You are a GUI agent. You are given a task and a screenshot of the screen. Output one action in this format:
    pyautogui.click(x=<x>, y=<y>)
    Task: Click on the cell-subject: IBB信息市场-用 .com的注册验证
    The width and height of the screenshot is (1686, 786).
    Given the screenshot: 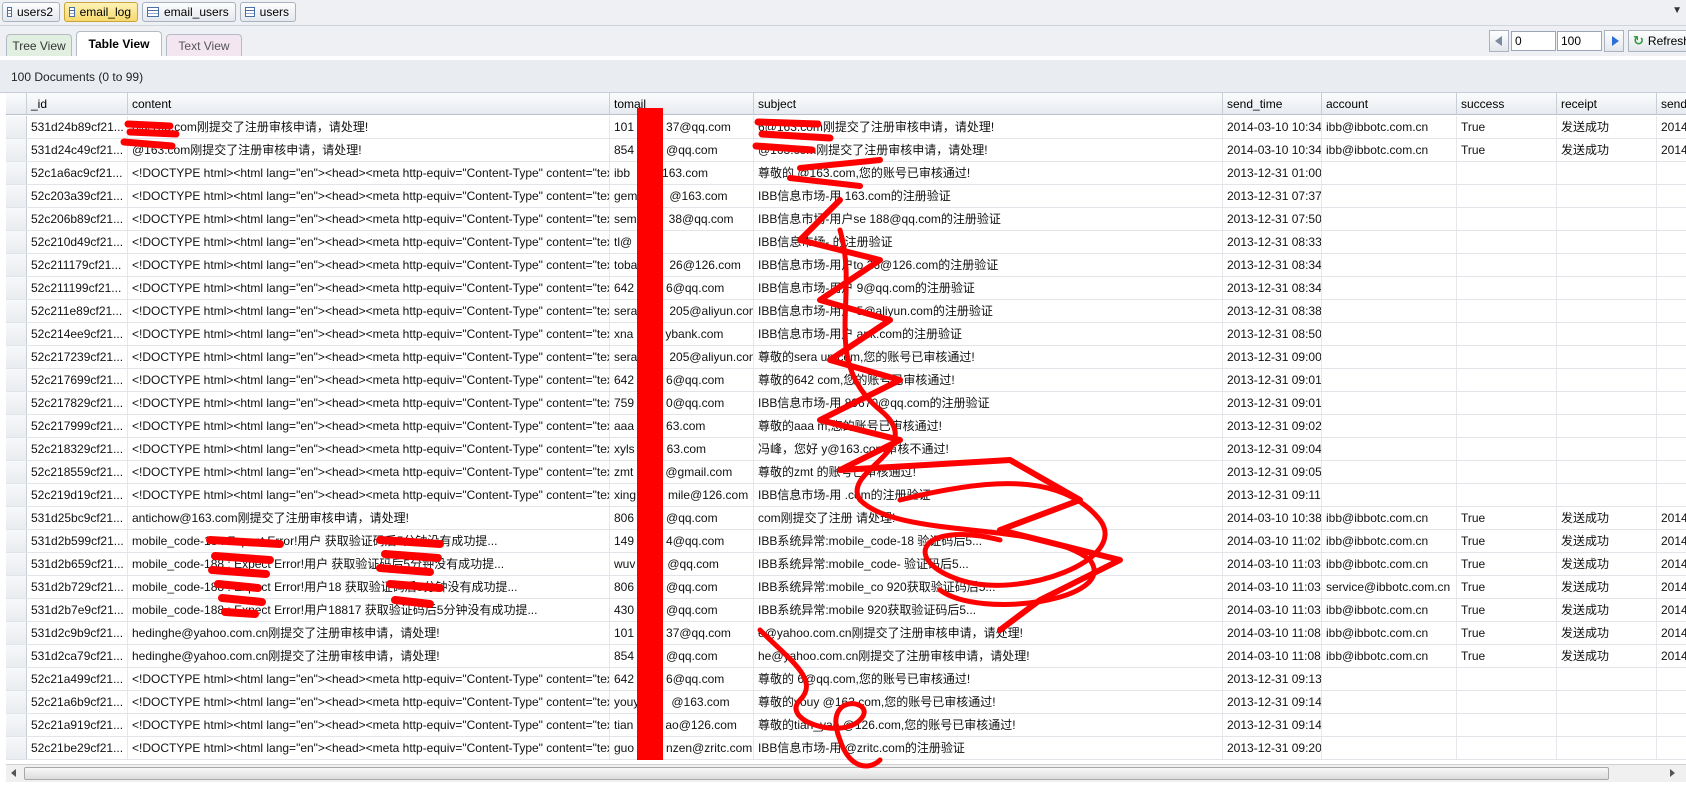 What is the action you would take?
    pyautogui.click(x=988, y=495)
    